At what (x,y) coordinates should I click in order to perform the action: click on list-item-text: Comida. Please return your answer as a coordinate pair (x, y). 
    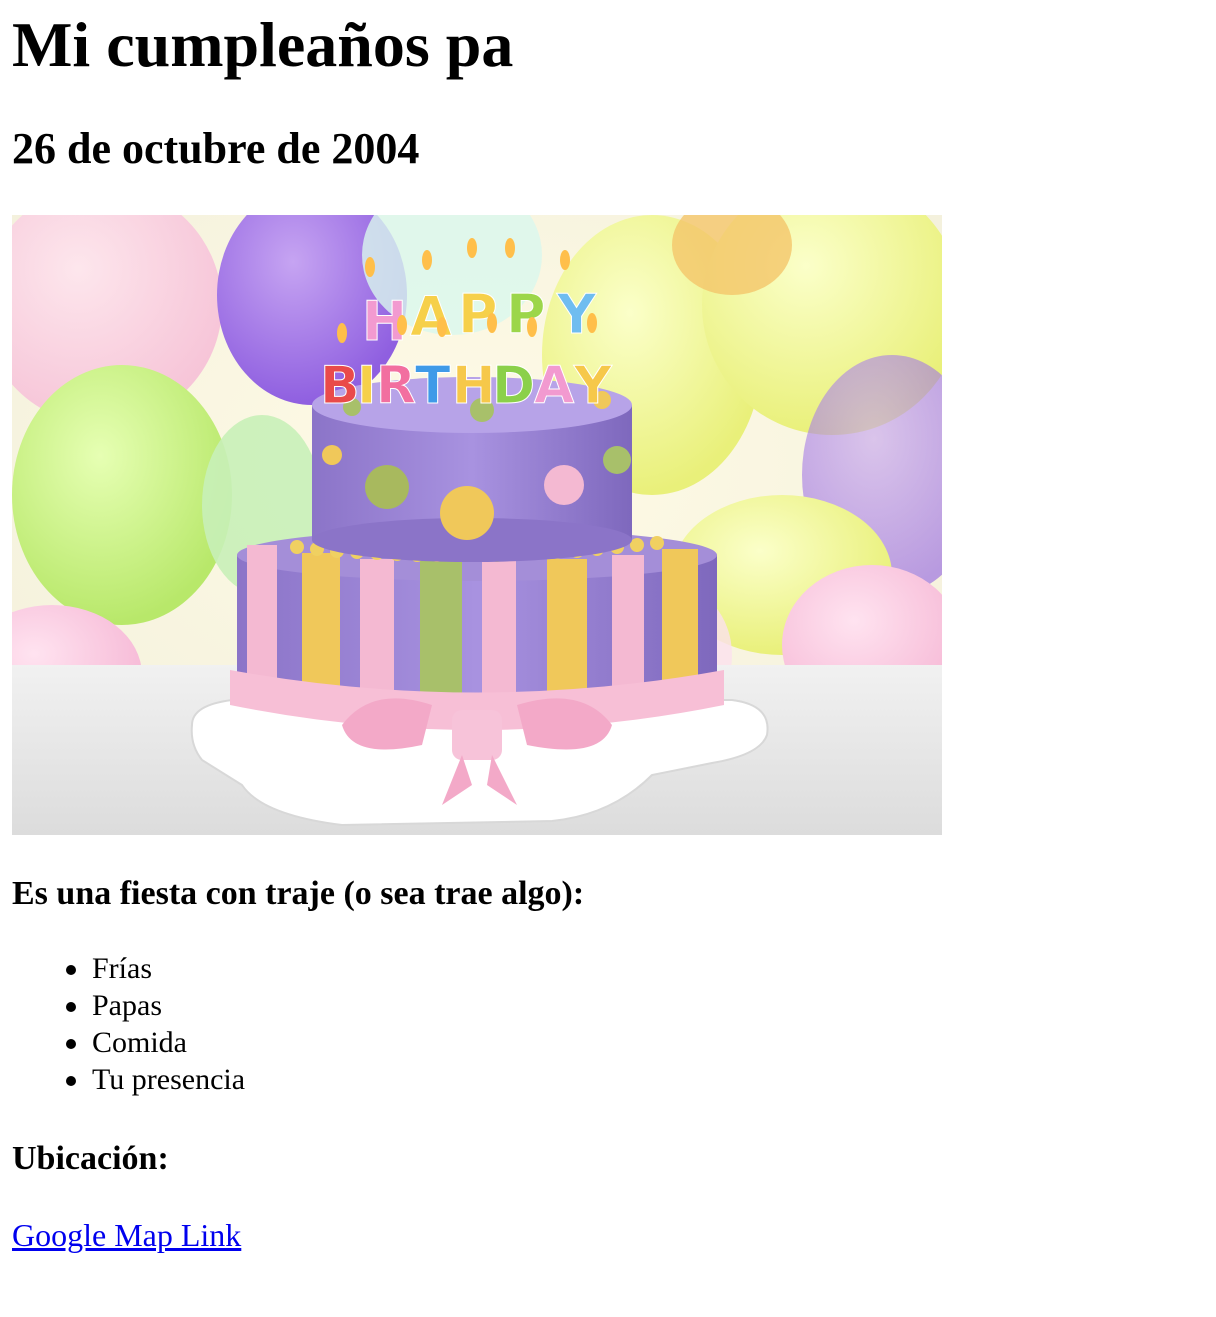
    Looking at the image, I should click on (139, 1042).